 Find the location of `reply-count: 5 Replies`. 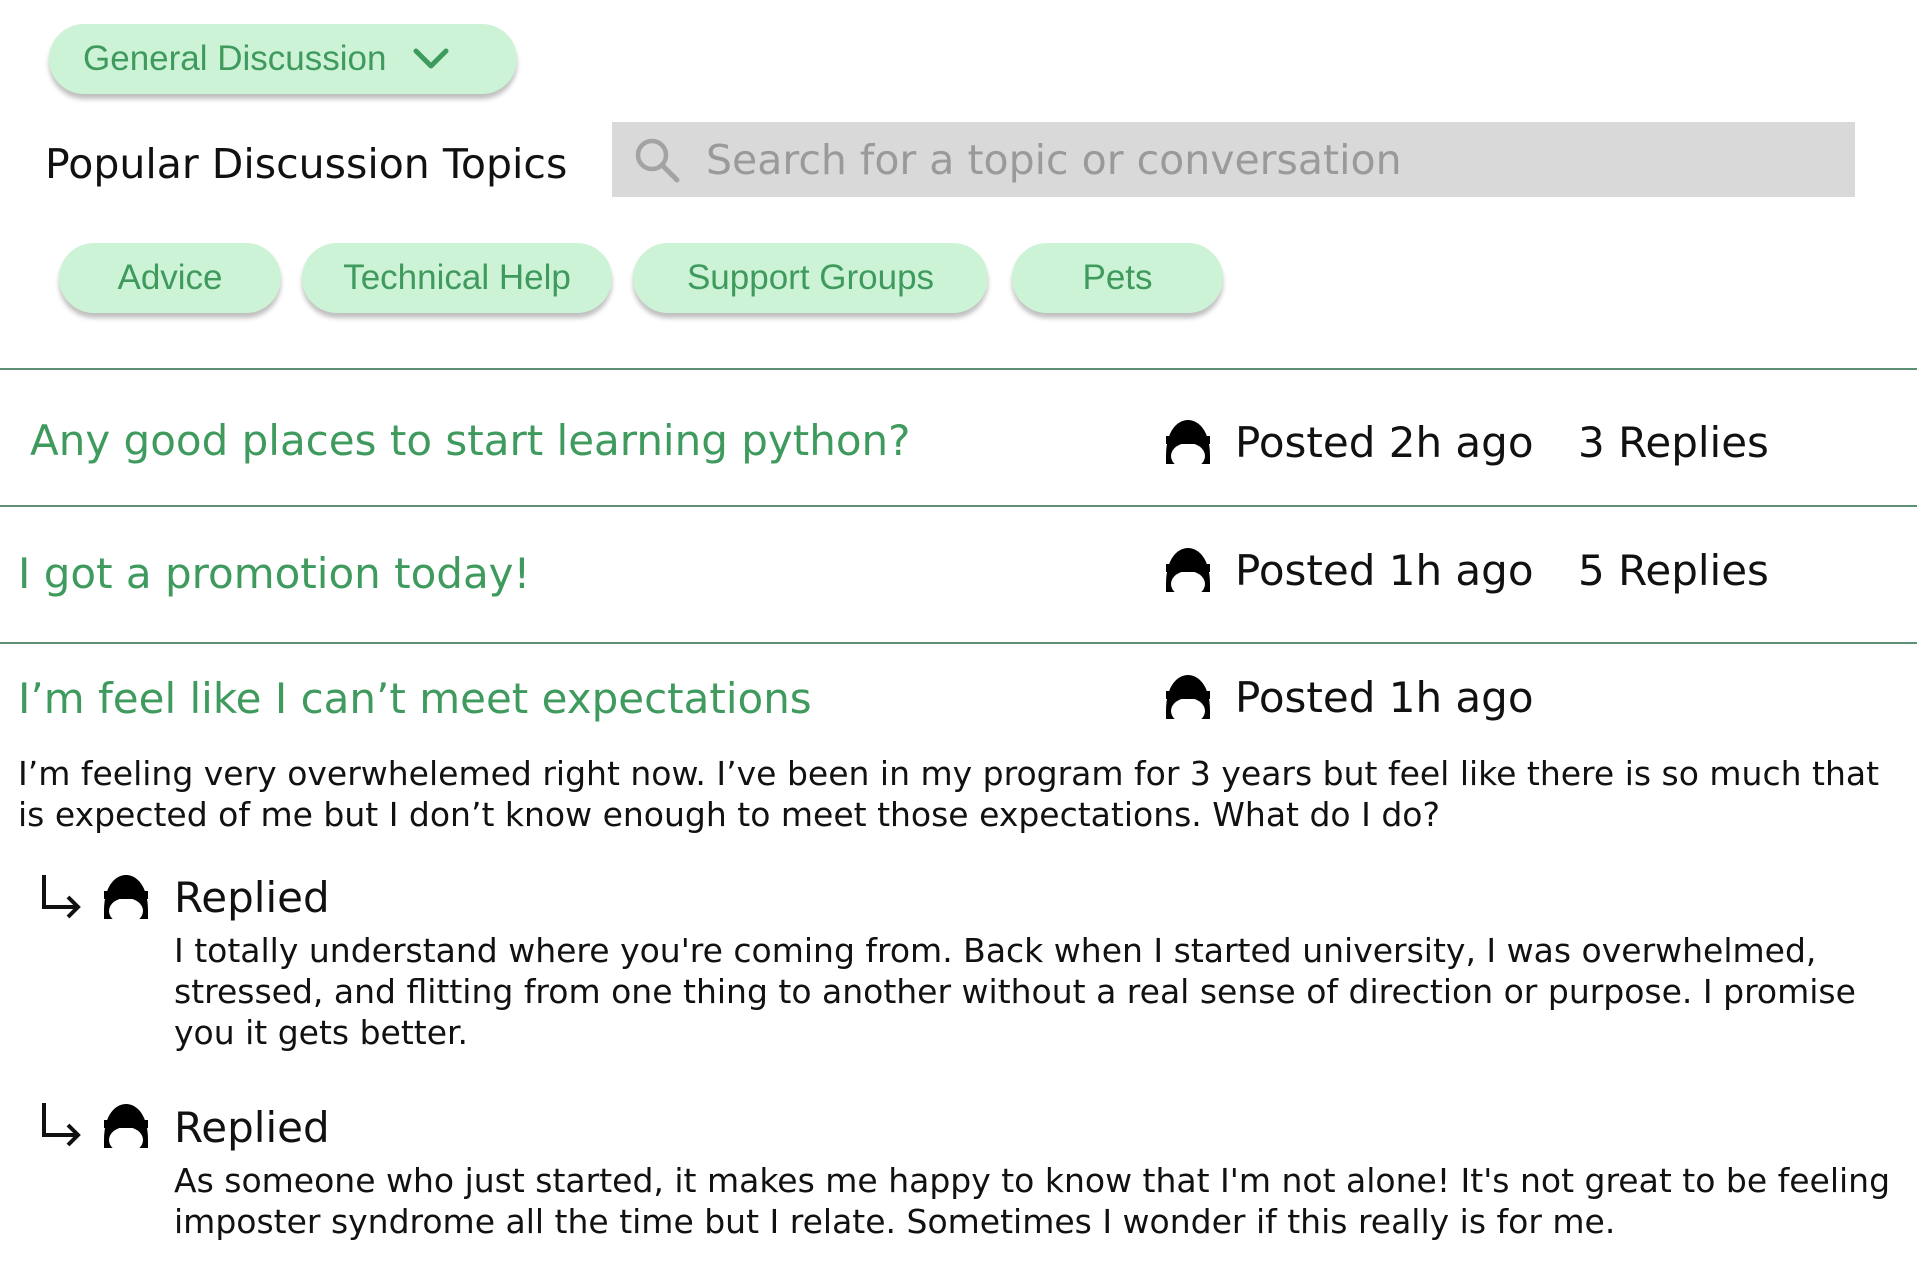

reply-count: 5 Replies is located at coordinates (1673, 570).